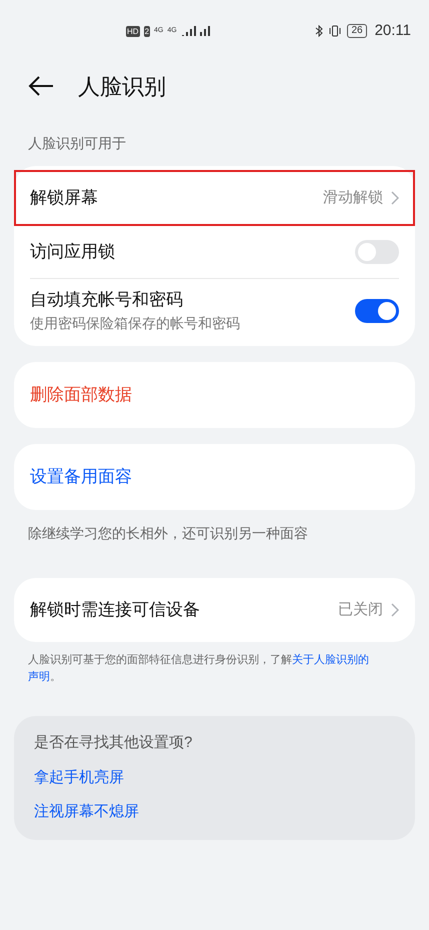 Image resolution: width=429 pixels, height=930 pixels. What do you see at coordinates (360, 610) in the screenshot?
I see `row-value: 已关闭` at bounding box center [360, 610].